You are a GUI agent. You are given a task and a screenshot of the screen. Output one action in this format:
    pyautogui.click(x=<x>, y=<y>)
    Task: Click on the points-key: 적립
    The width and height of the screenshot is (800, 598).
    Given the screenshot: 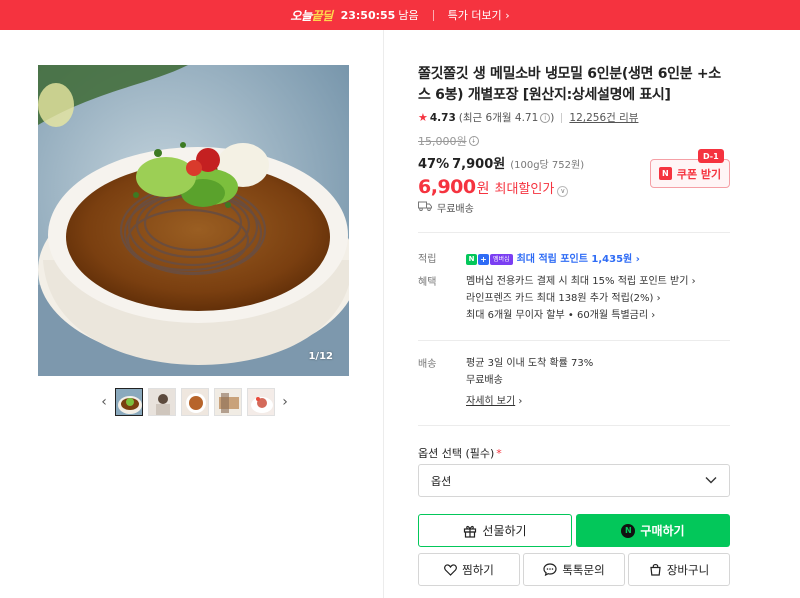 What is the action you would take?
    pyautogui.click(x=427, y=259)
    